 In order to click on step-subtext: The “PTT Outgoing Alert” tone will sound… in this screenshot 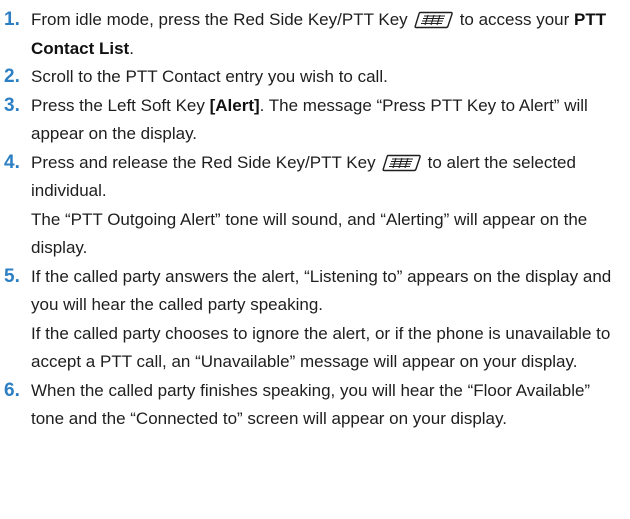, I will do `click(309, 233)`.